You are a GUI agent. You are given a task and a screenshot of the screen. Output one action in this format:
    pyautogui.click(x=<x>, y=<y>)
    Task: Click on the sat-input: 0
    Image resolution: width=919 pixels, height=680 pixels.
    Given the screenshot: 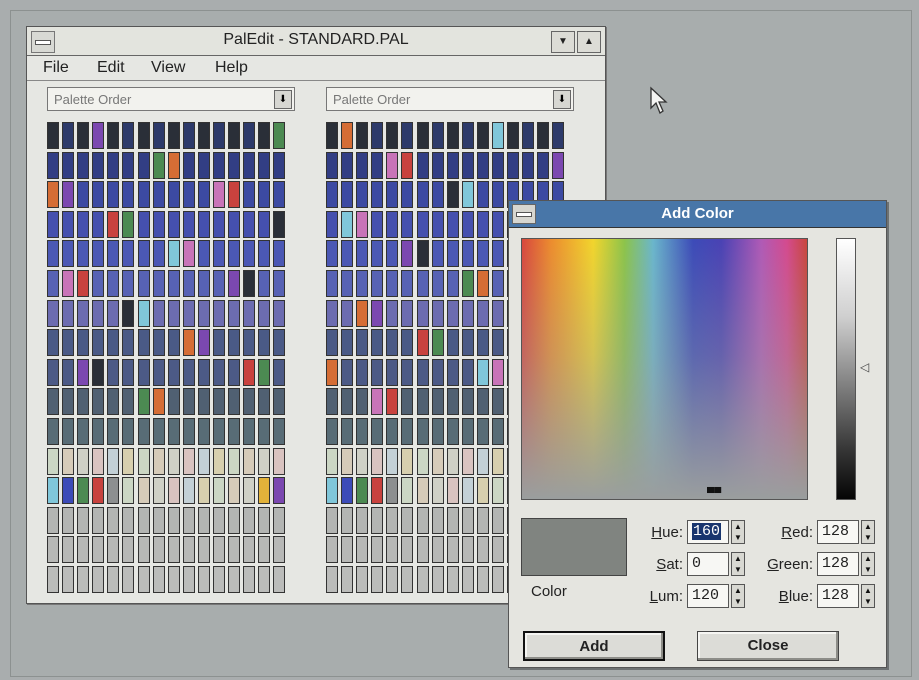 What is the action you would take?
    pyautogui.click(x=708, y=564)
    